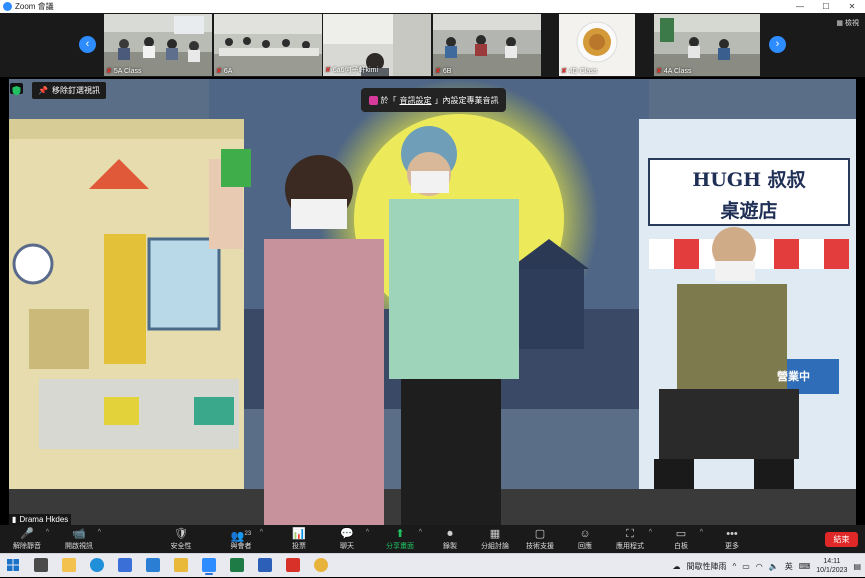  I want to click on task-view-icon, so click(41, 565).